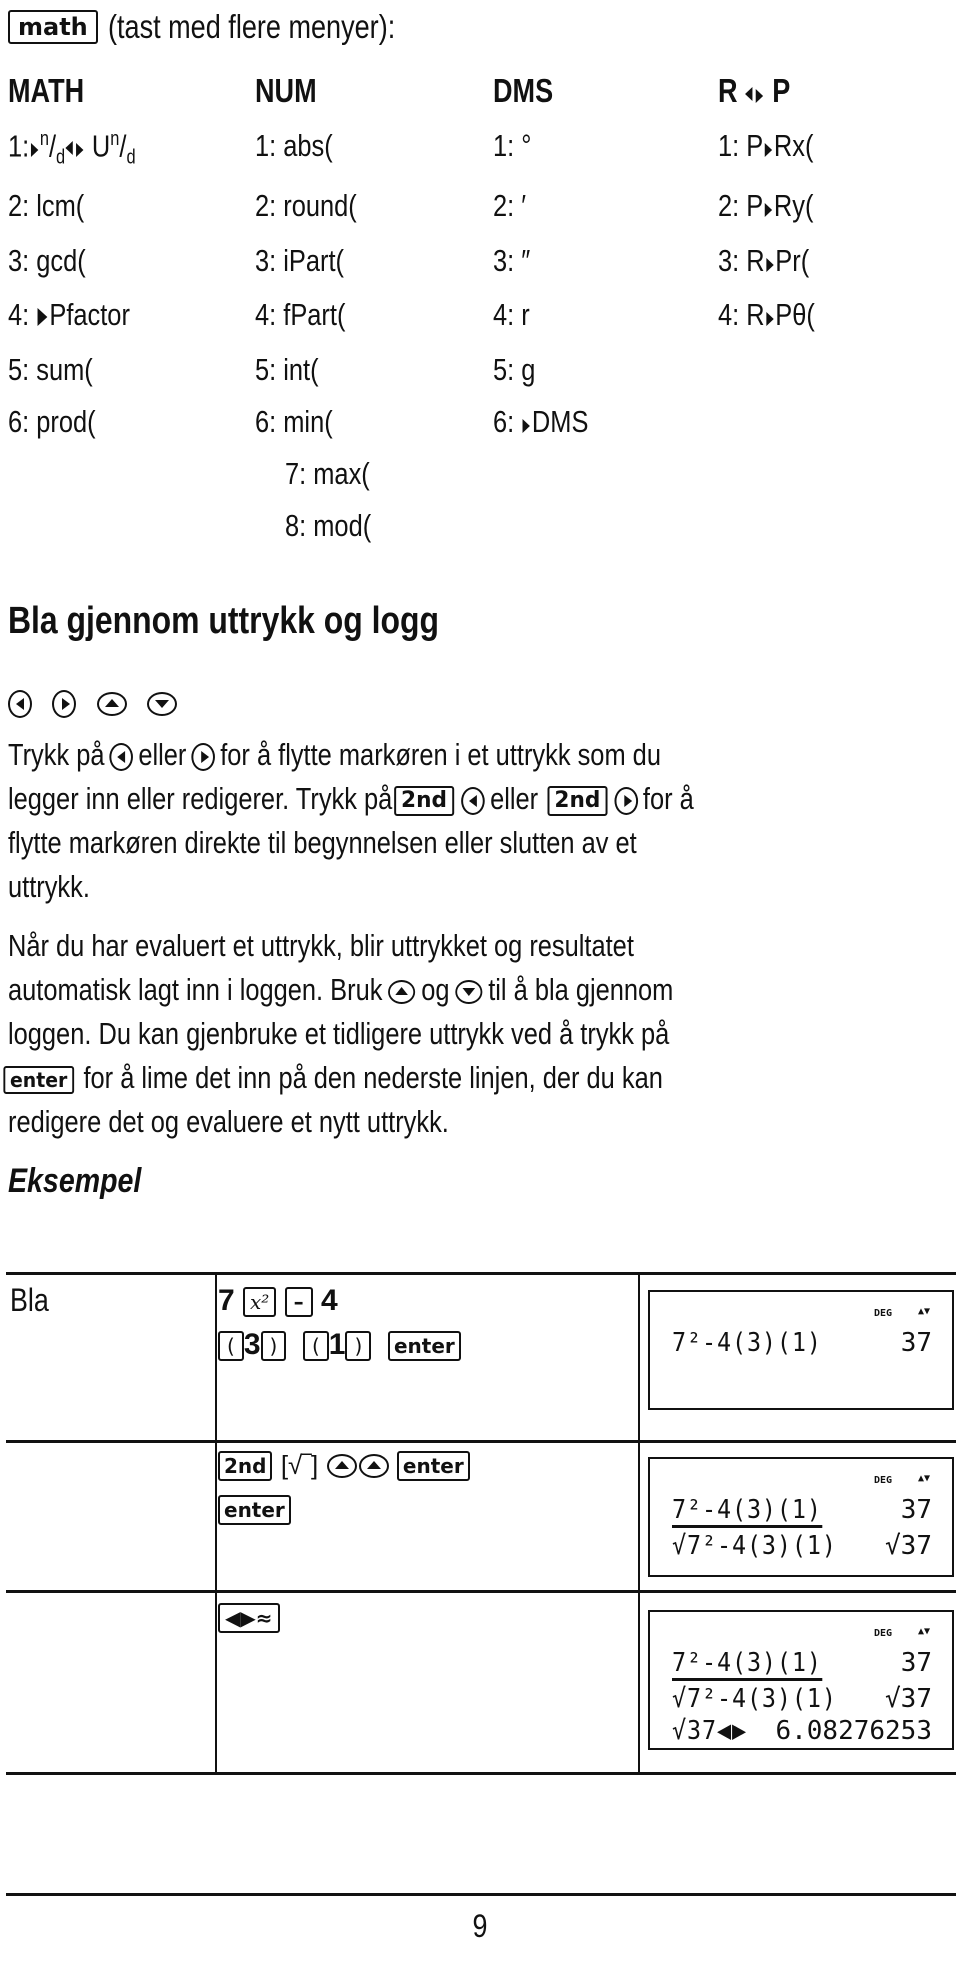 This screenshot has height=1961, width=960. Describe the element at coordinates (709, 1731) in the screenshot. I see `screen-expression: √37◀▶` at that location.